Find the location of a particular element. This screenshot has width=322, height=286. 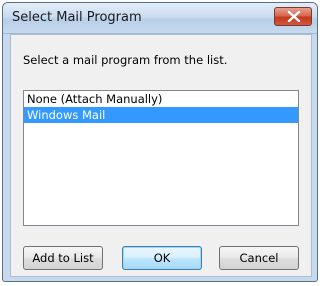

close-icon is located at coordinates (294, 16).